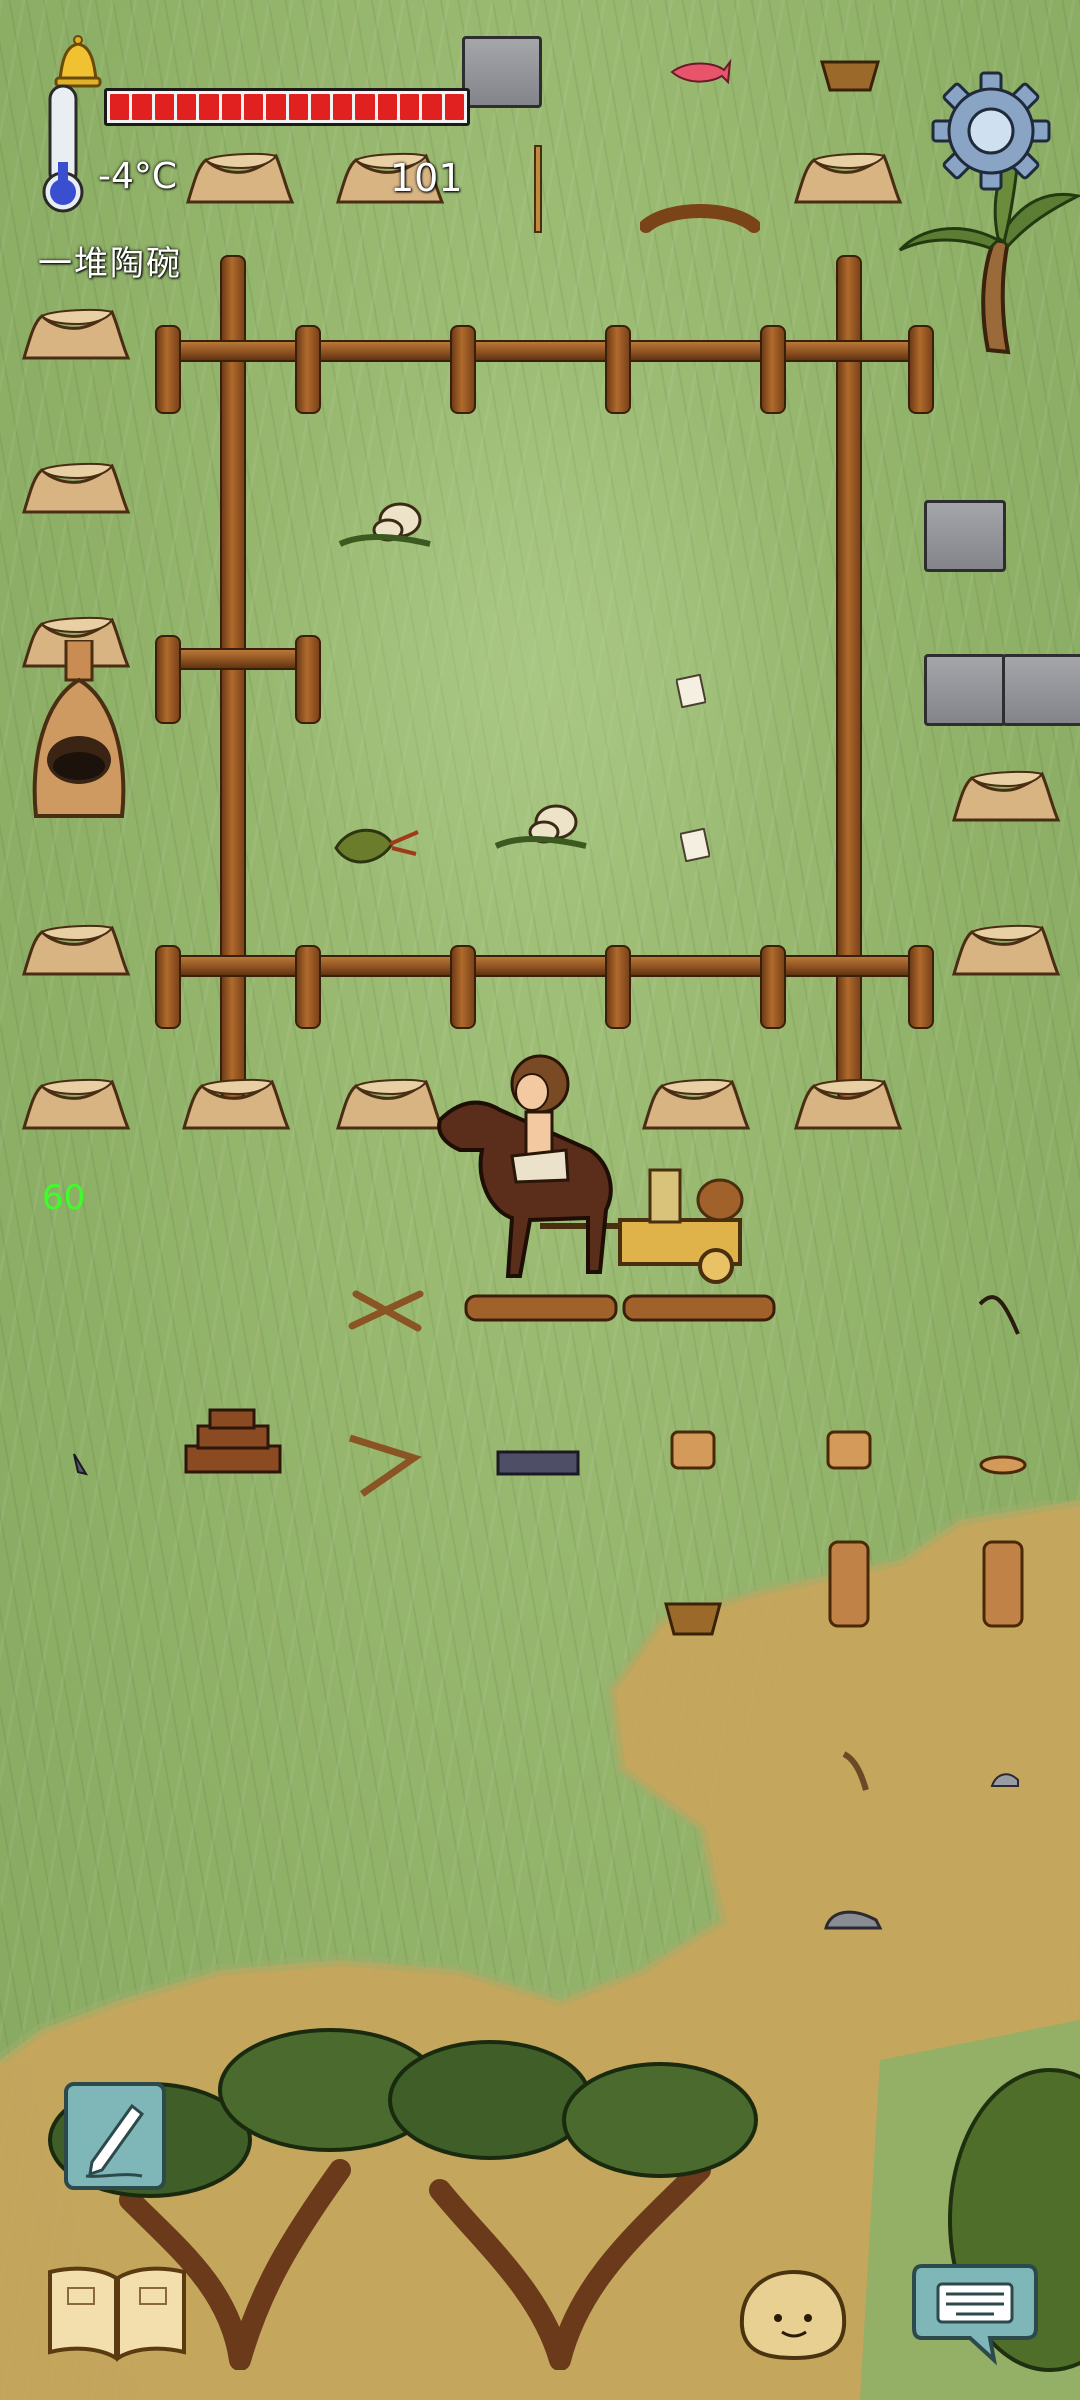 This screenshot has height=2400, width=1080. Describe the element at coordinates (384, 1464) in the screenshot. I see `bow-drill` at that location.